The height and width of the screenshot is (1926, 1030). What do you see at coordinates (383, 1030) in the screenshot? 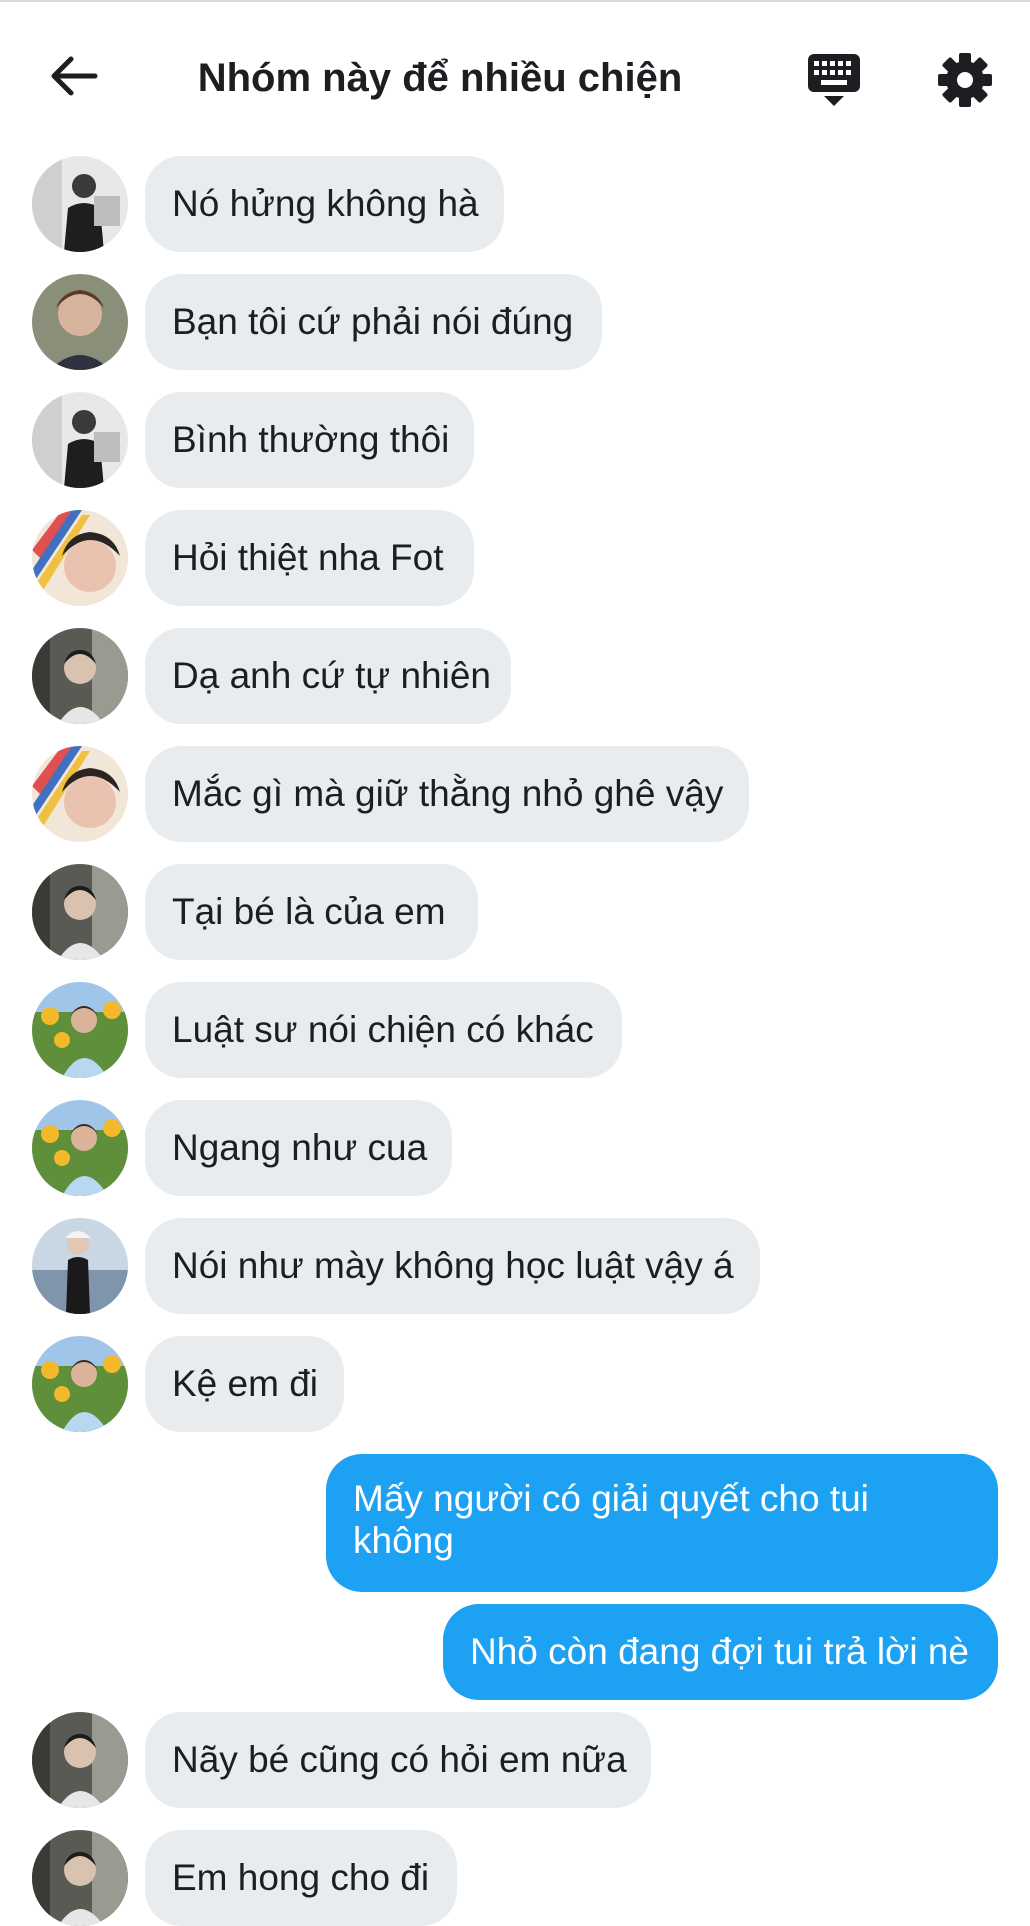
I see `message-bubble-incoming: Luật sư nói chiện có khác` at bounding box center [383, 1030].